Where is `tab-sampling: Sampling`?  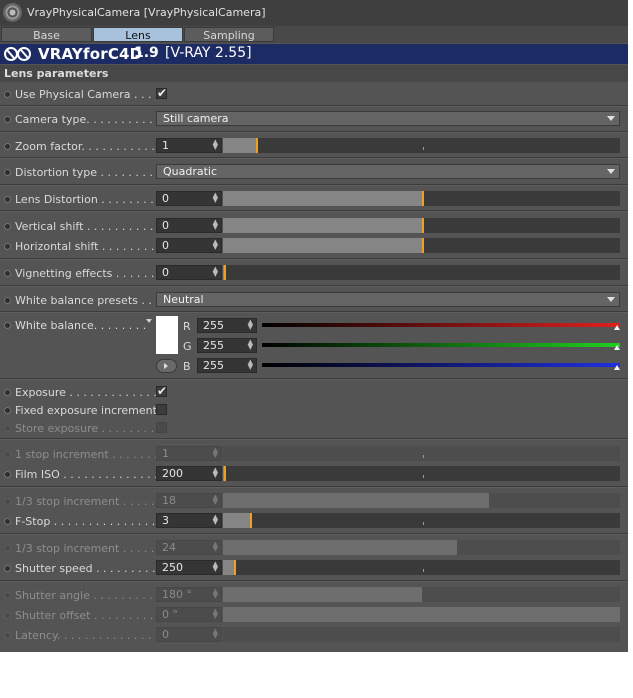 tab-sampling: Sampling is located at coordinates (229, 34).